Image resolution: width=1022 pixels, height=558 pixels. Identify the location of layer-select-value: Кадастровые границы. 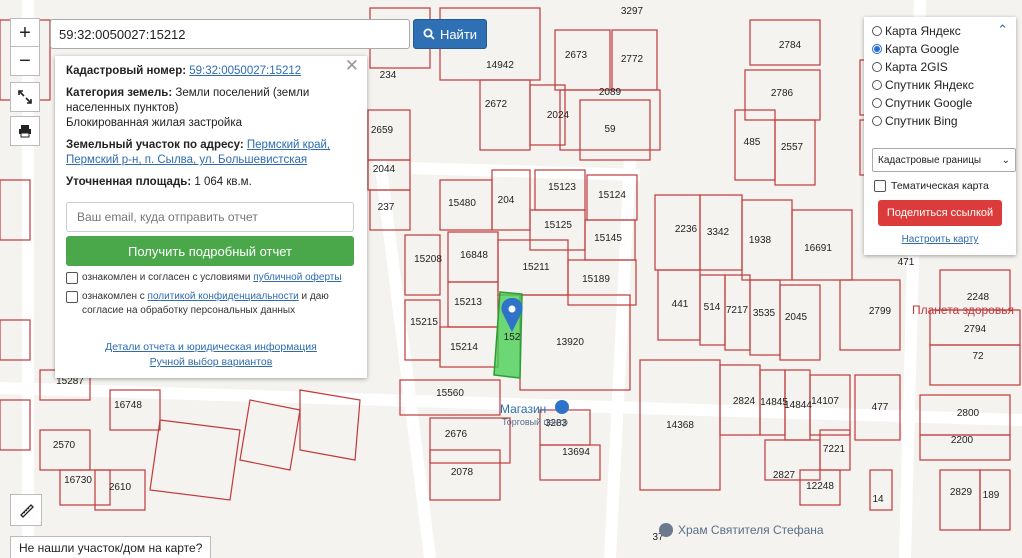
(930, 160).